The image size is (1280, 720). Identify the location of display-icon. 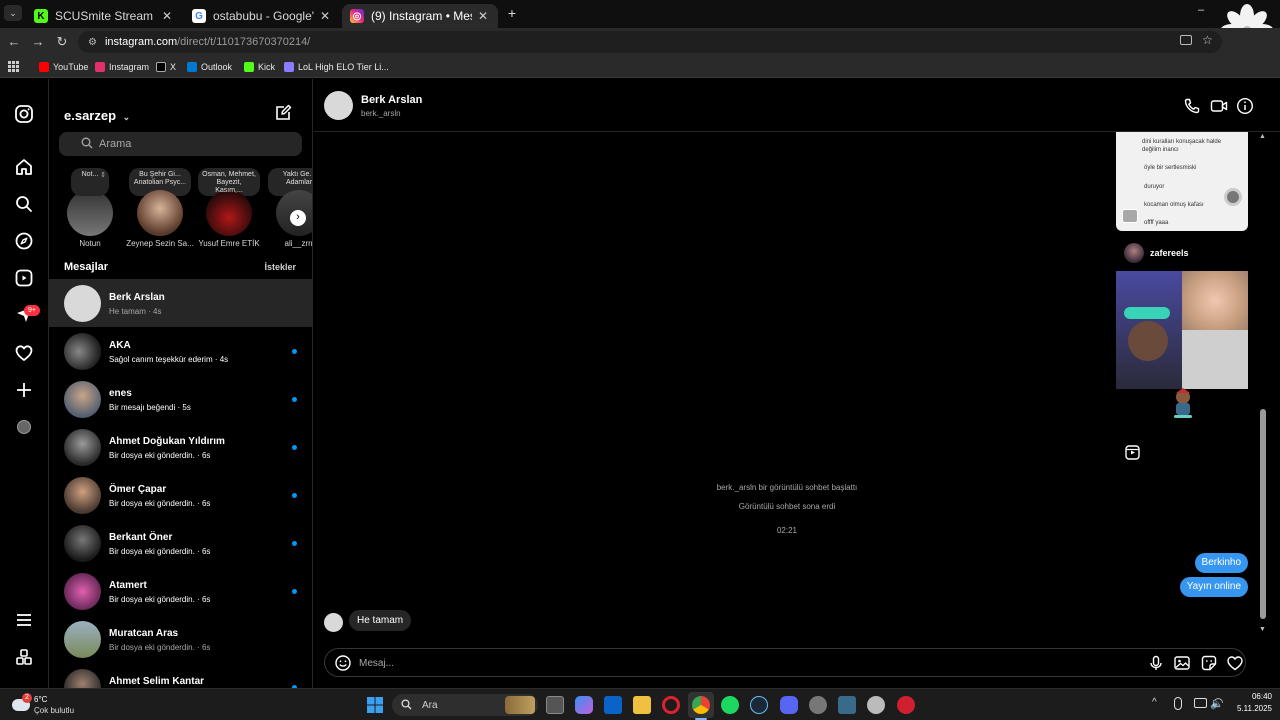
(1200, 703).